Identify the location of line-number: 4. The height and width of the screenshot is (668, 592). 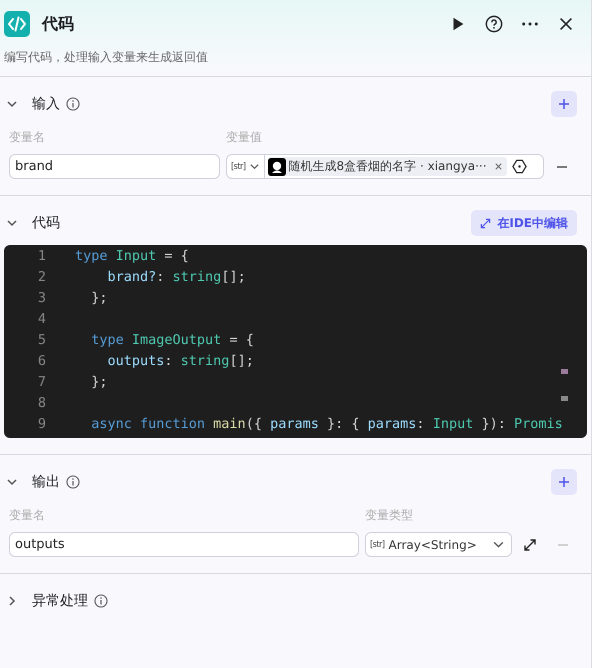
(41, 318).